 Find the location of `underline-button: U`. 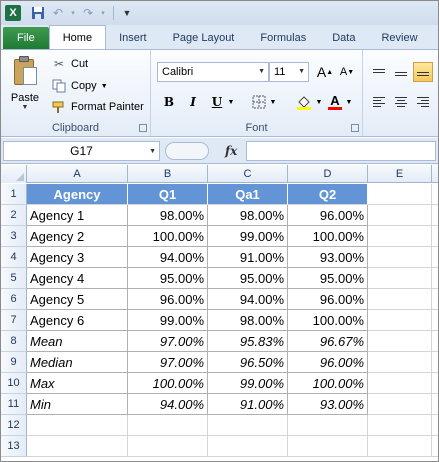

underline-button: U is located at coordinates (217, 102).